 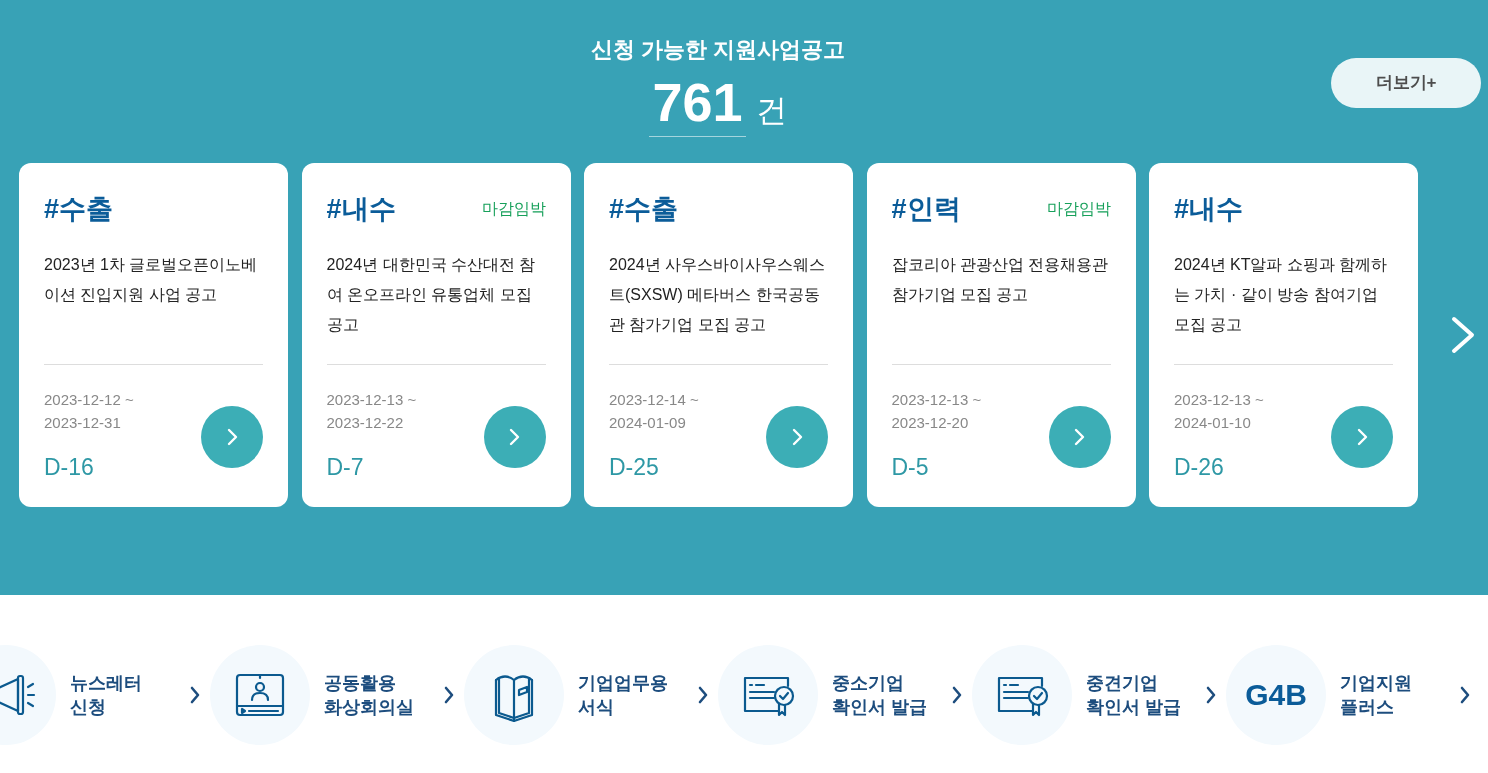 What do you see at coordinates (910, 467) in the screenshot?
I see `d-day-count: D-5` at bounding box center [910, 467].